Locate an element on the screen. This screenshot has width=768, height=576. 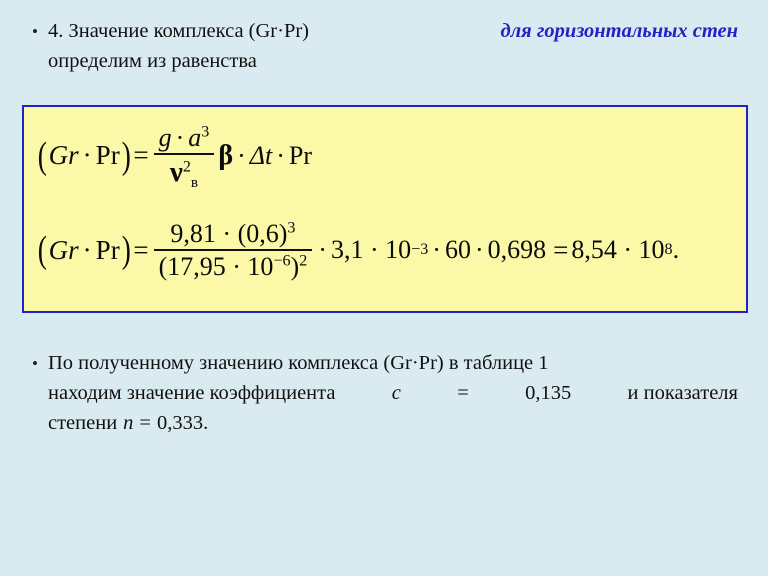
formula-2-pr: Pr is located at coordinates (107, 249).